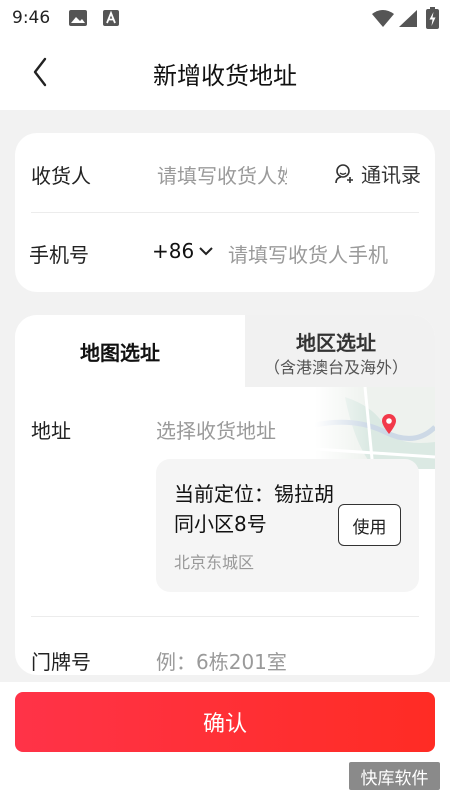 The height and width of the screenshot is (800, 450). I want to click on contacts-label: 通讯录, so click(391, 175).